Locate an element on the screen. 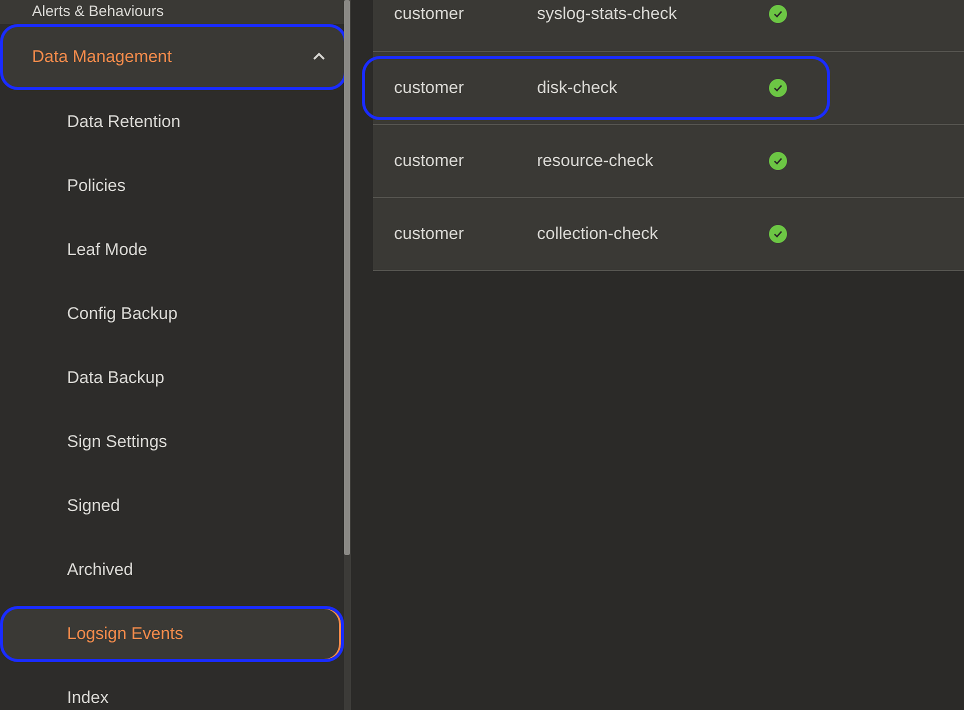  scrollbar-thumb is located at coordinates (347, 277).